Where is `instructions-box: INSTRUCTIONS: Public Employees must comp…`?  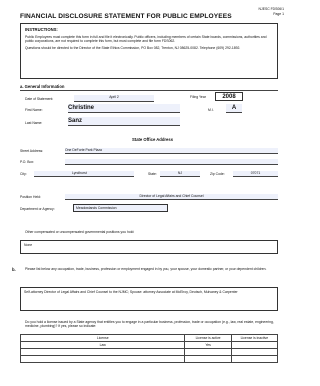
instructions-box: INSTRUCTIONS: Public Employees must comp… is located at coordinates (149, 51).